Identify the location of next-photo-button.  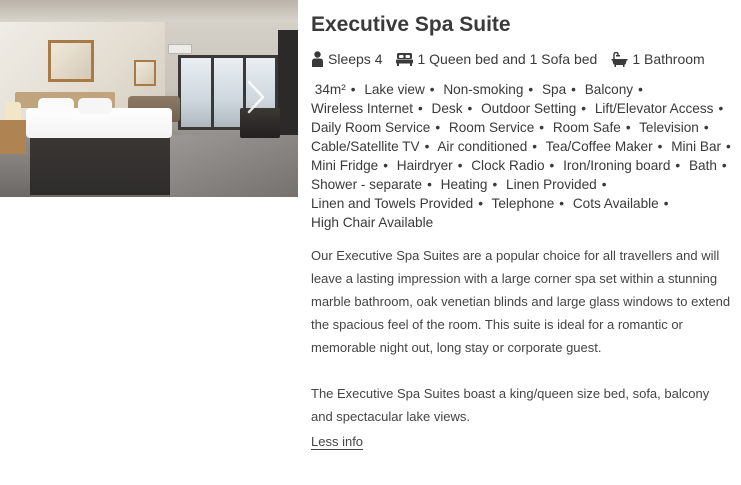
(256, 98).